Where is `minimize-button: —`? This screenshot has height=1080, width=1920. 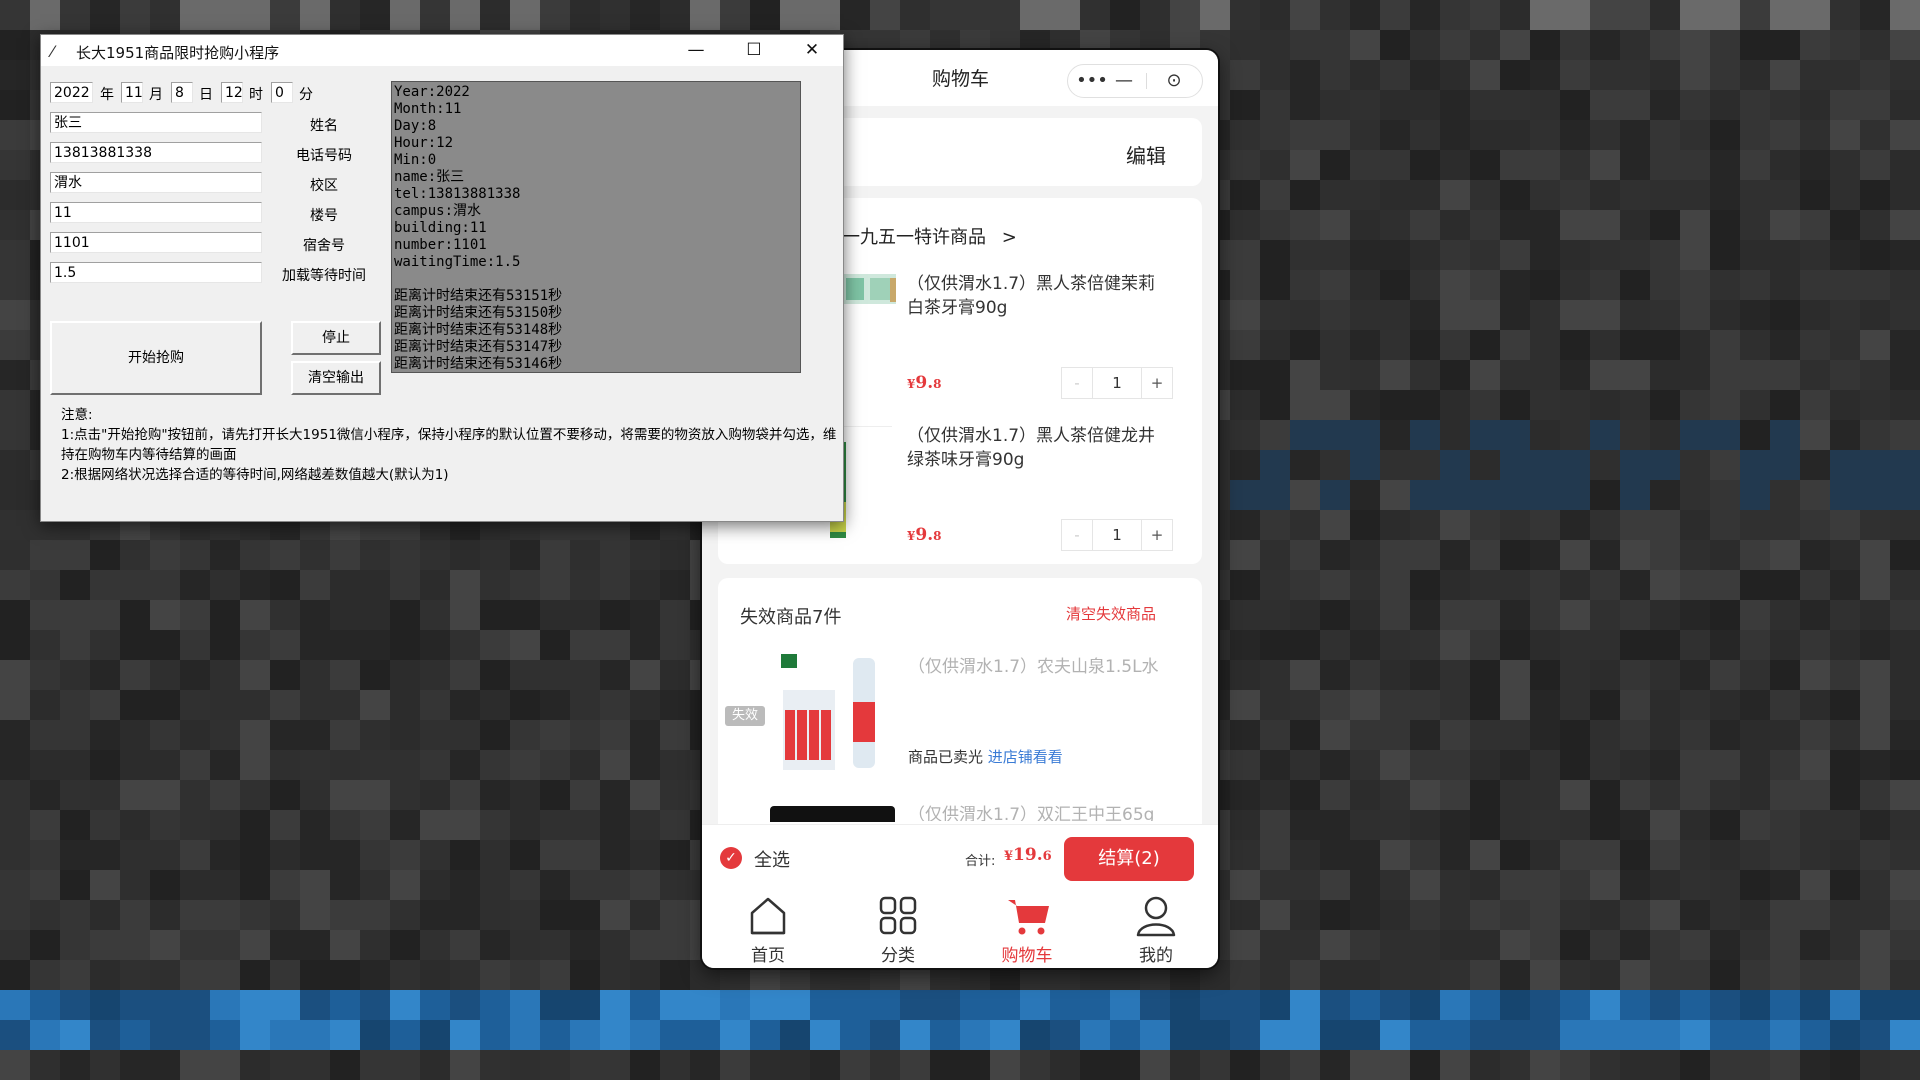
minimize-button: — is located at coordinates (696, 50).